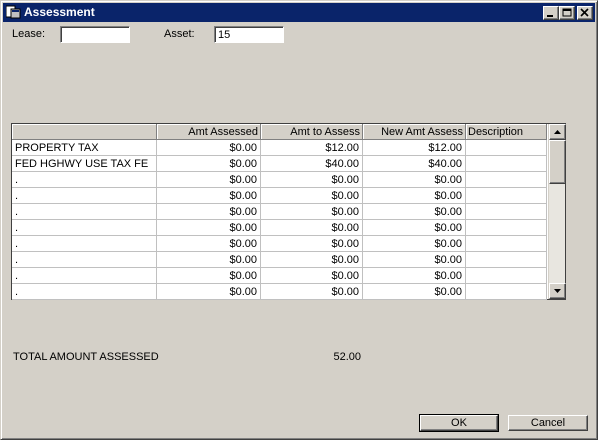  What do you see at coordinates (84, 132) in the screenshot?
I see `column-header-item` at bounding box center [84, 132].